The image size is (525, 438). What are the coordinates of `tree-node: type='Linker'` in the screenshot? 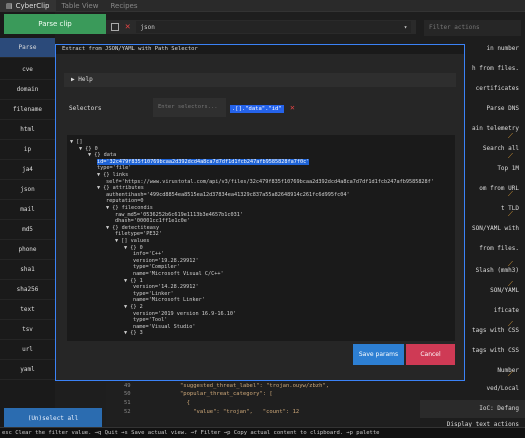 It's located at (153, 294).